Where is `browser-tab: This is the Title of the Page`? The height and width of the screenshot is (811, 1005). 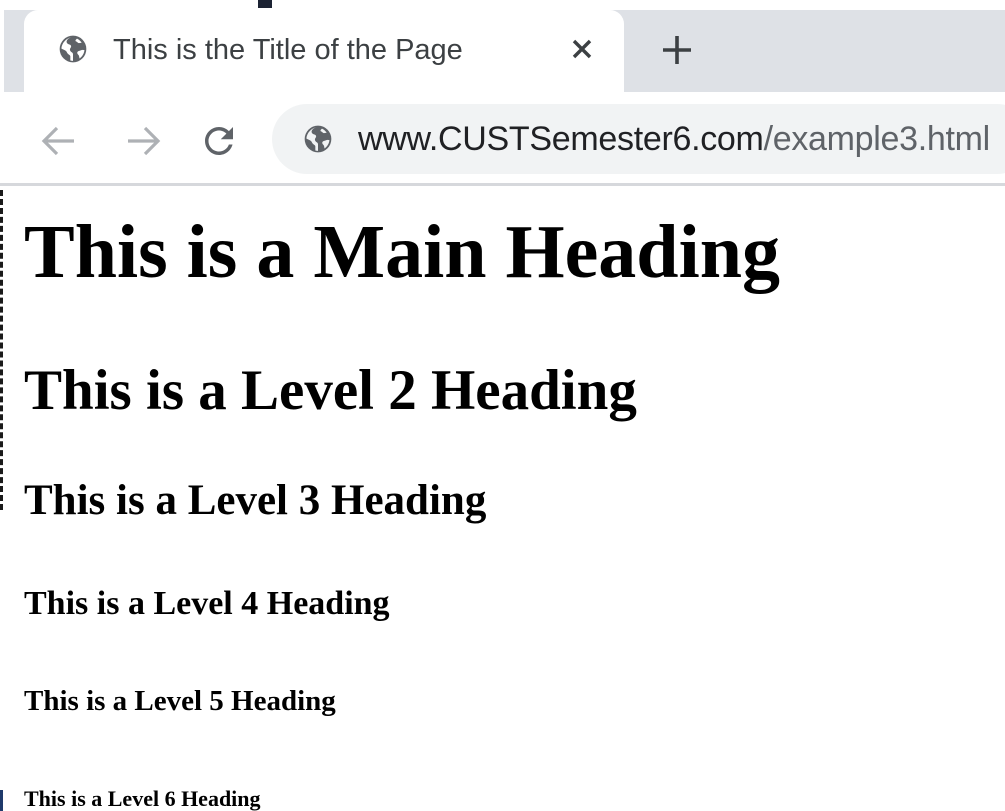
browser-tab: This is the Title of the Page is located at coordinates (324, 52).